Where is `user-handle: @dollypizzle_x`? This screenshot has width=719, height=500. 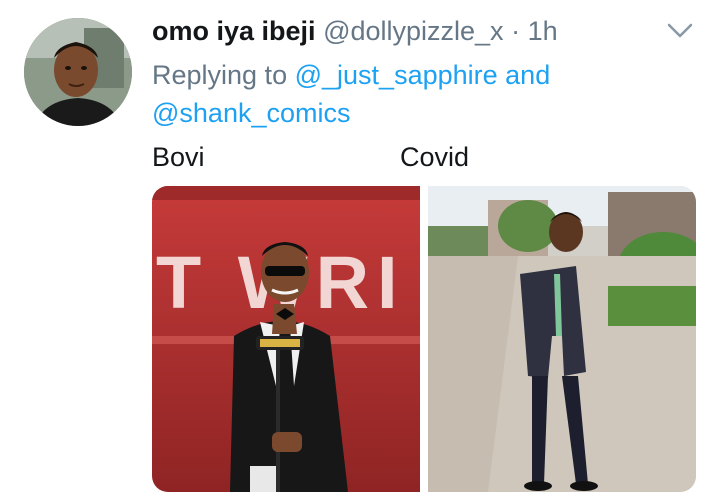 user-handle: @dollypizzle_x is located at coordinates (413, 31).